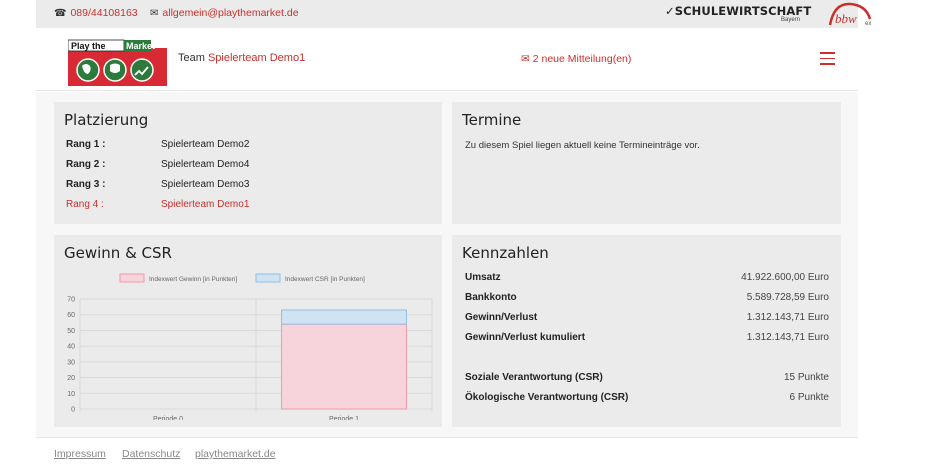 The image size is (950, 469). What do you see at coordinates (71, 394) in the screenshot?
I see `y-tick-label: 10` at bounding box center [71, 394].